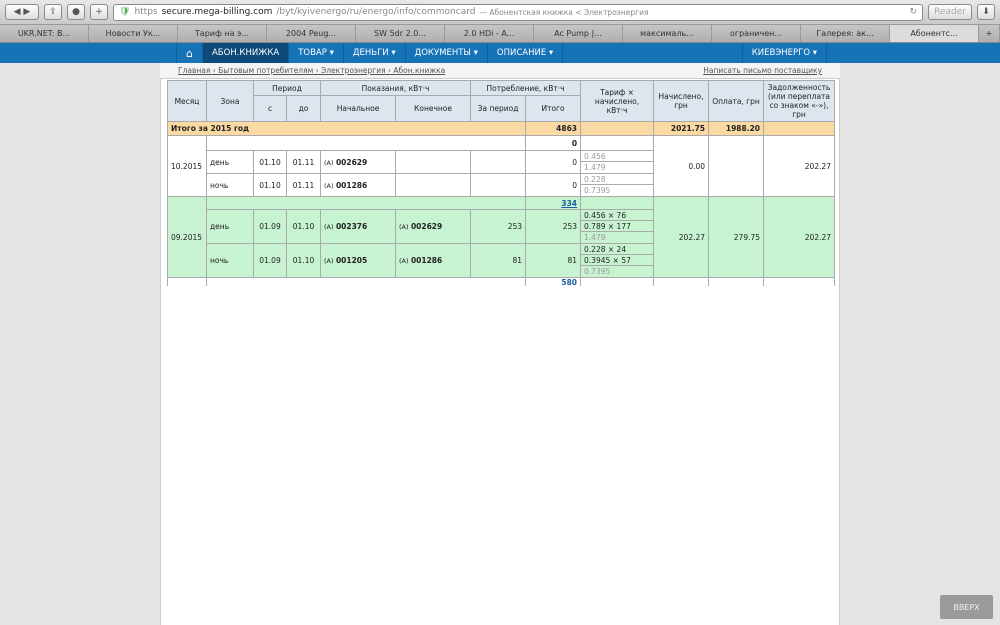 This screenshot has width=1000, height=625. Describe the element at coordinates (736, 101) in the screenshot. I see `col-paid: Оплата, грн` at that location.